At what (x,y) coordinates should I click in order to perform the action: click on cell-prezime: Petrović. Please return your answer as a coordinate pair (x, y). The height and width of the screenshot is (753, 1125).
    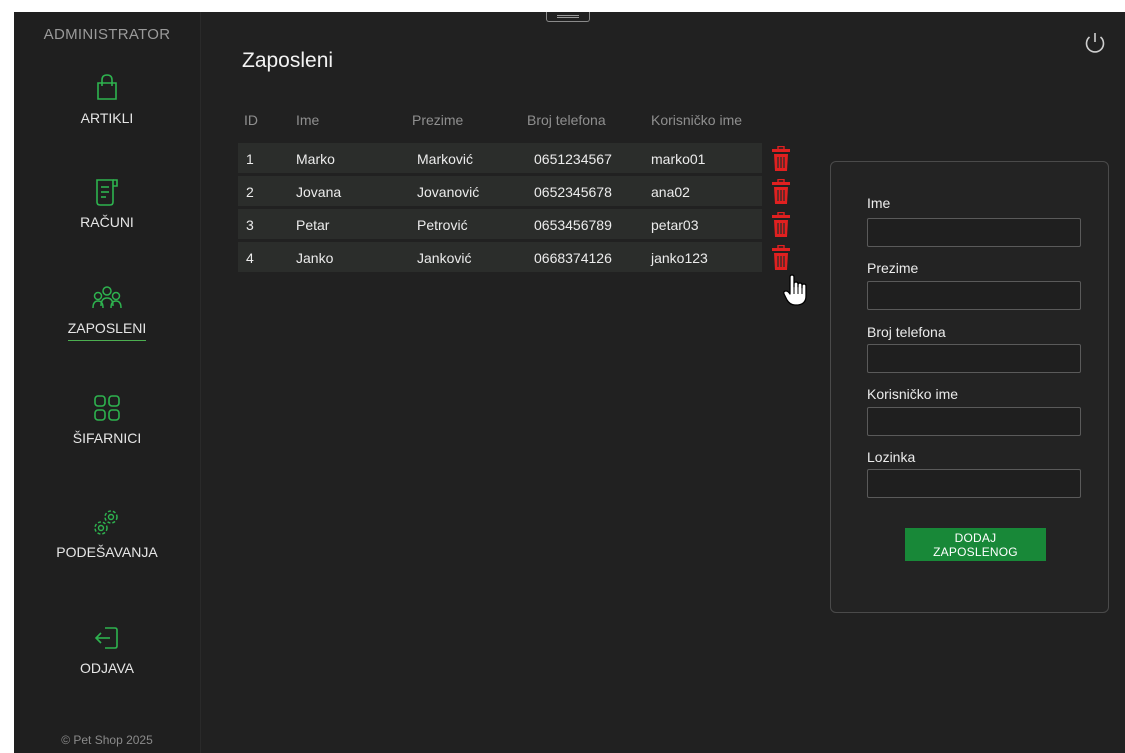
    Looking at the image, I should click on (442, 225).